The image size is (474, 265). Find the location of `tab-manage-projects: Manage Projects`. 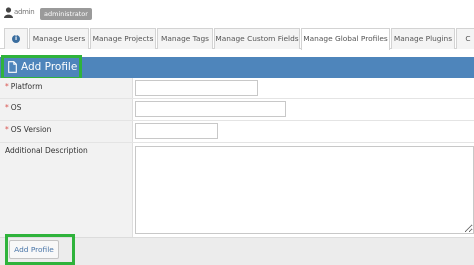

tab-manage-projects: Manage Projects is located at coordinates (123, 38).